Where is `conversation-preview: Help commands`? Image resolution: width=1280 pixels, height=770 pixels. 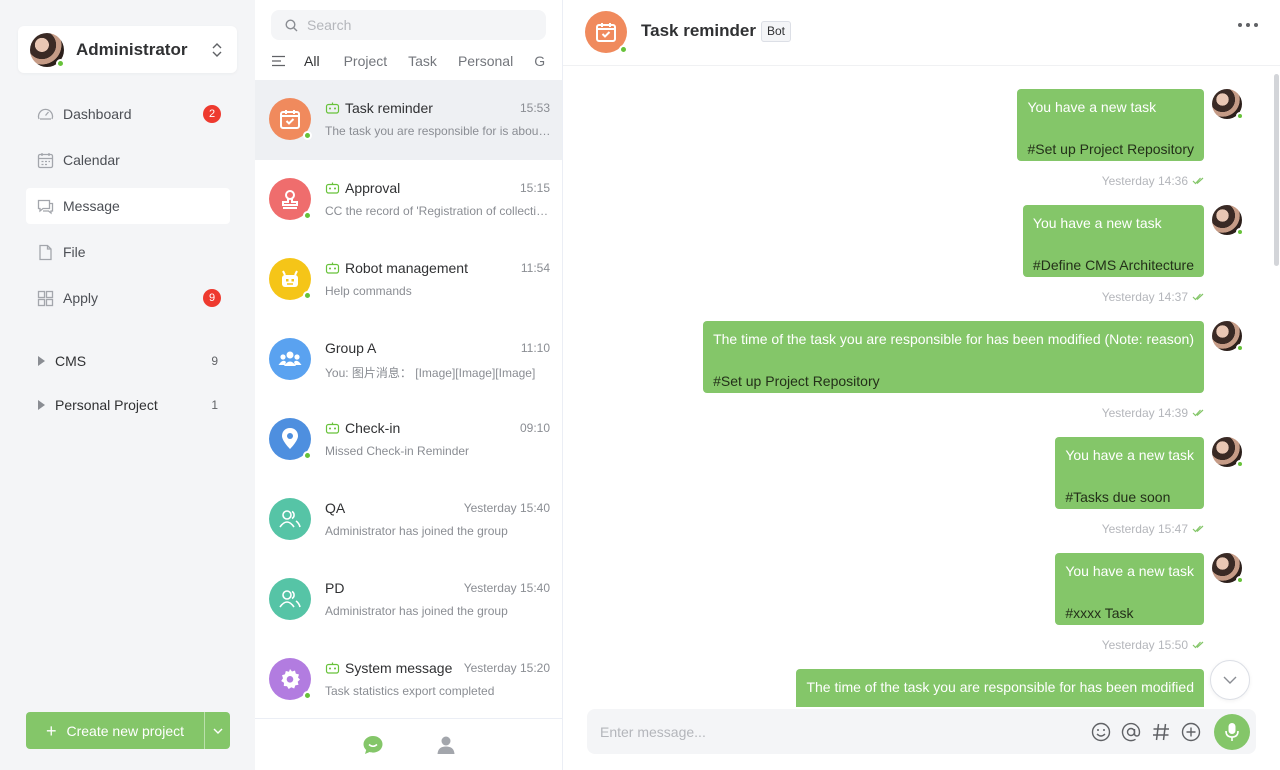 conversation-preview: Help commands is located at coordinates (368, 291).